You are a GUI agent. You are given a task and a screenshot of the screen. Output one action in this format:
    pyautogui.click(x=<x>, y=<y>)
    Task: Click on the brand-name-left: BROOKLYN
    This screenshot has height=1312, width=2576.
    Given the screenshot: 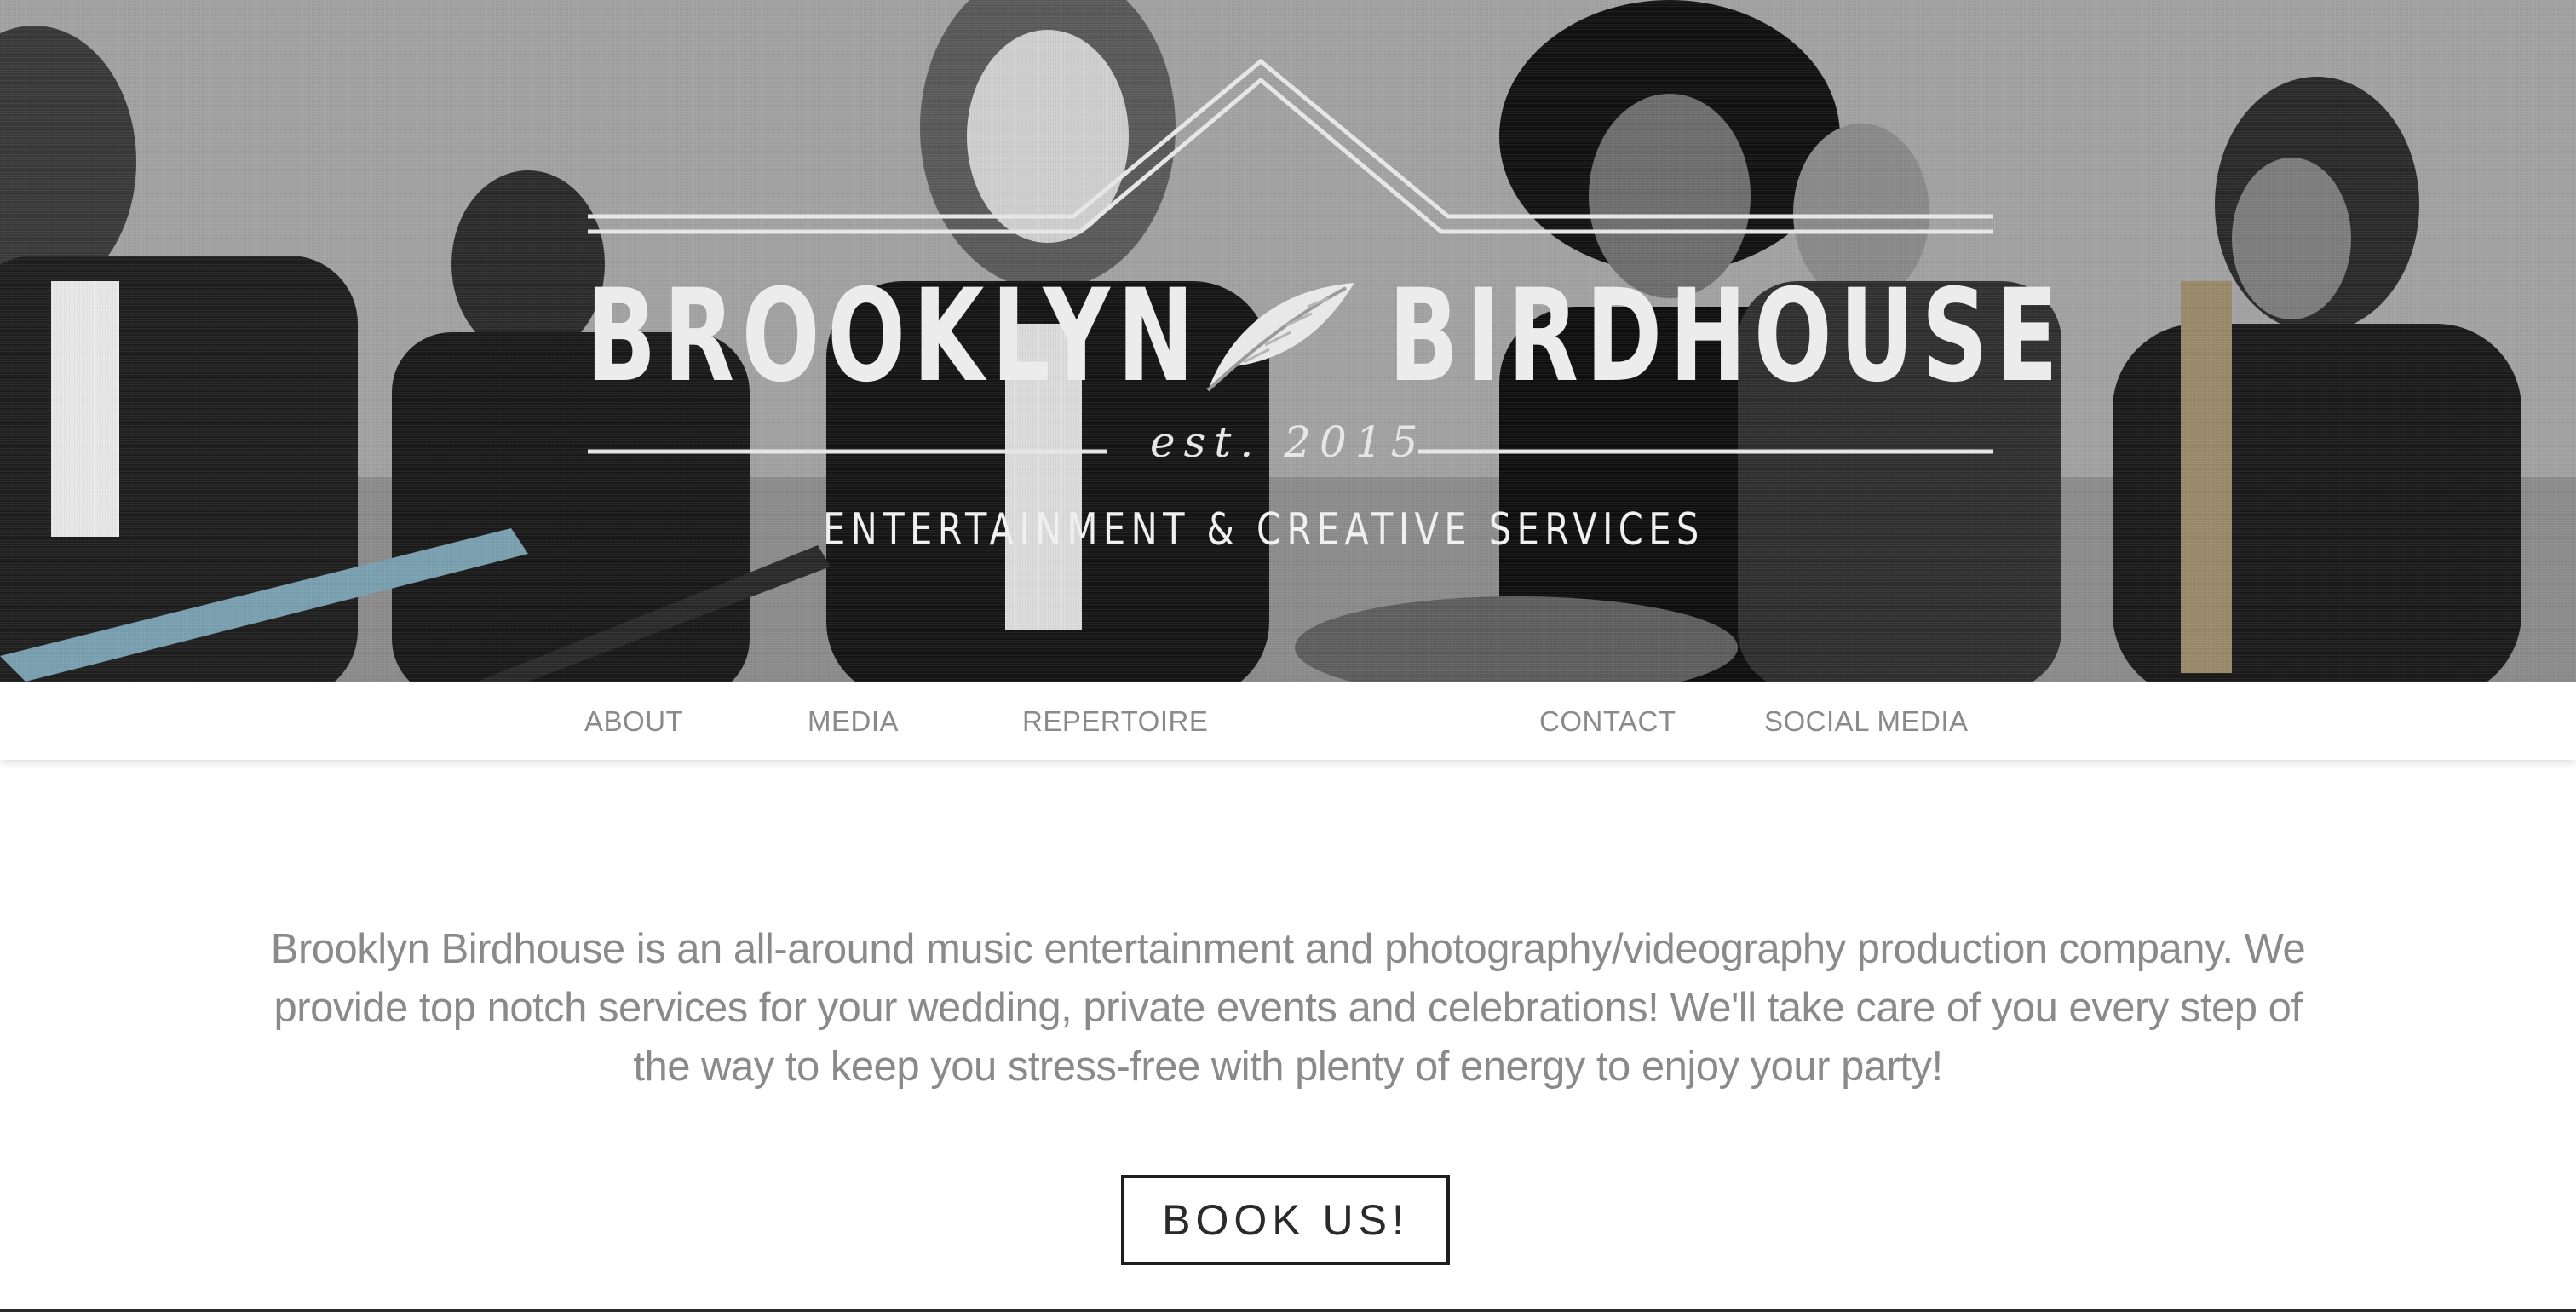 What is the action you would take?
    pyautogui.click(x=894, y=336)
    